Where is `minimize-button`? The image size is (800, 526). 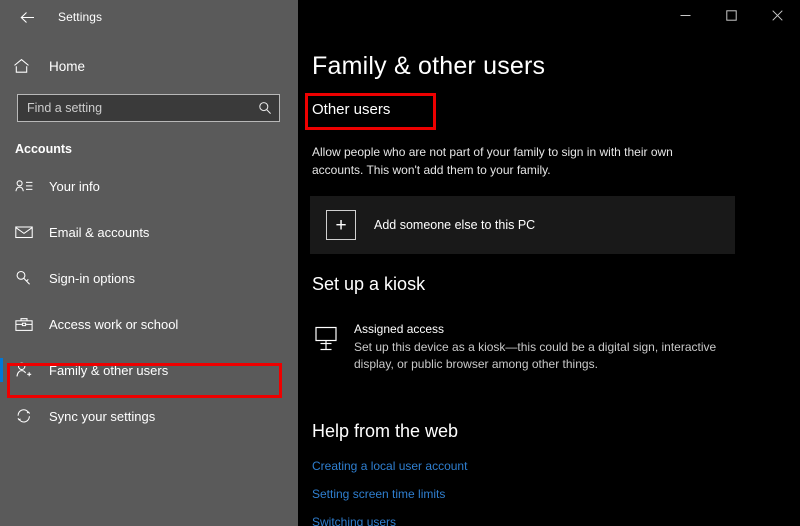 minimize-button is located at coordinates (685, 15).